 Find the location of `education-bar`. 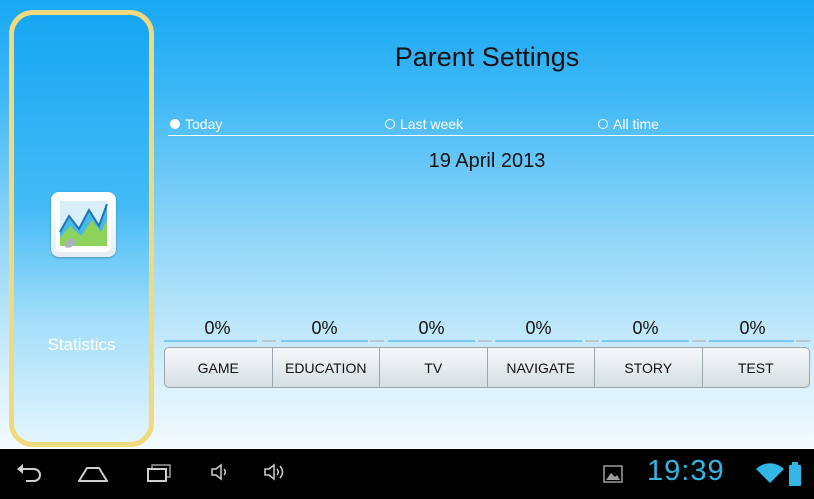

education-bar is located at coordinates (324, 341).